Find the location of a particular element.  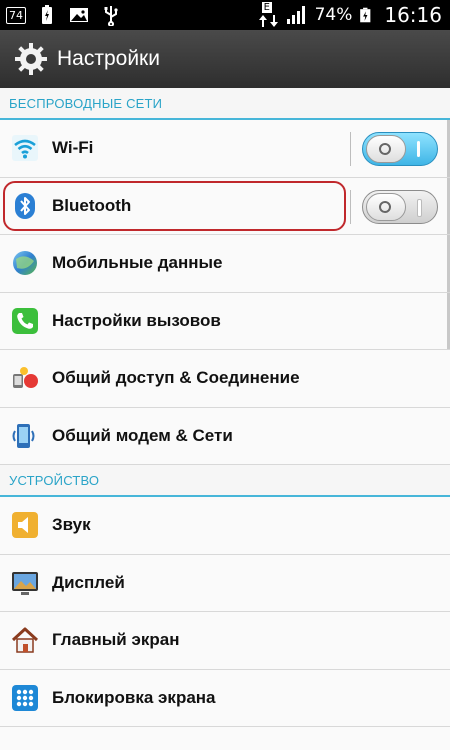

mobile-data-icon is located at coordinates (25, 263).